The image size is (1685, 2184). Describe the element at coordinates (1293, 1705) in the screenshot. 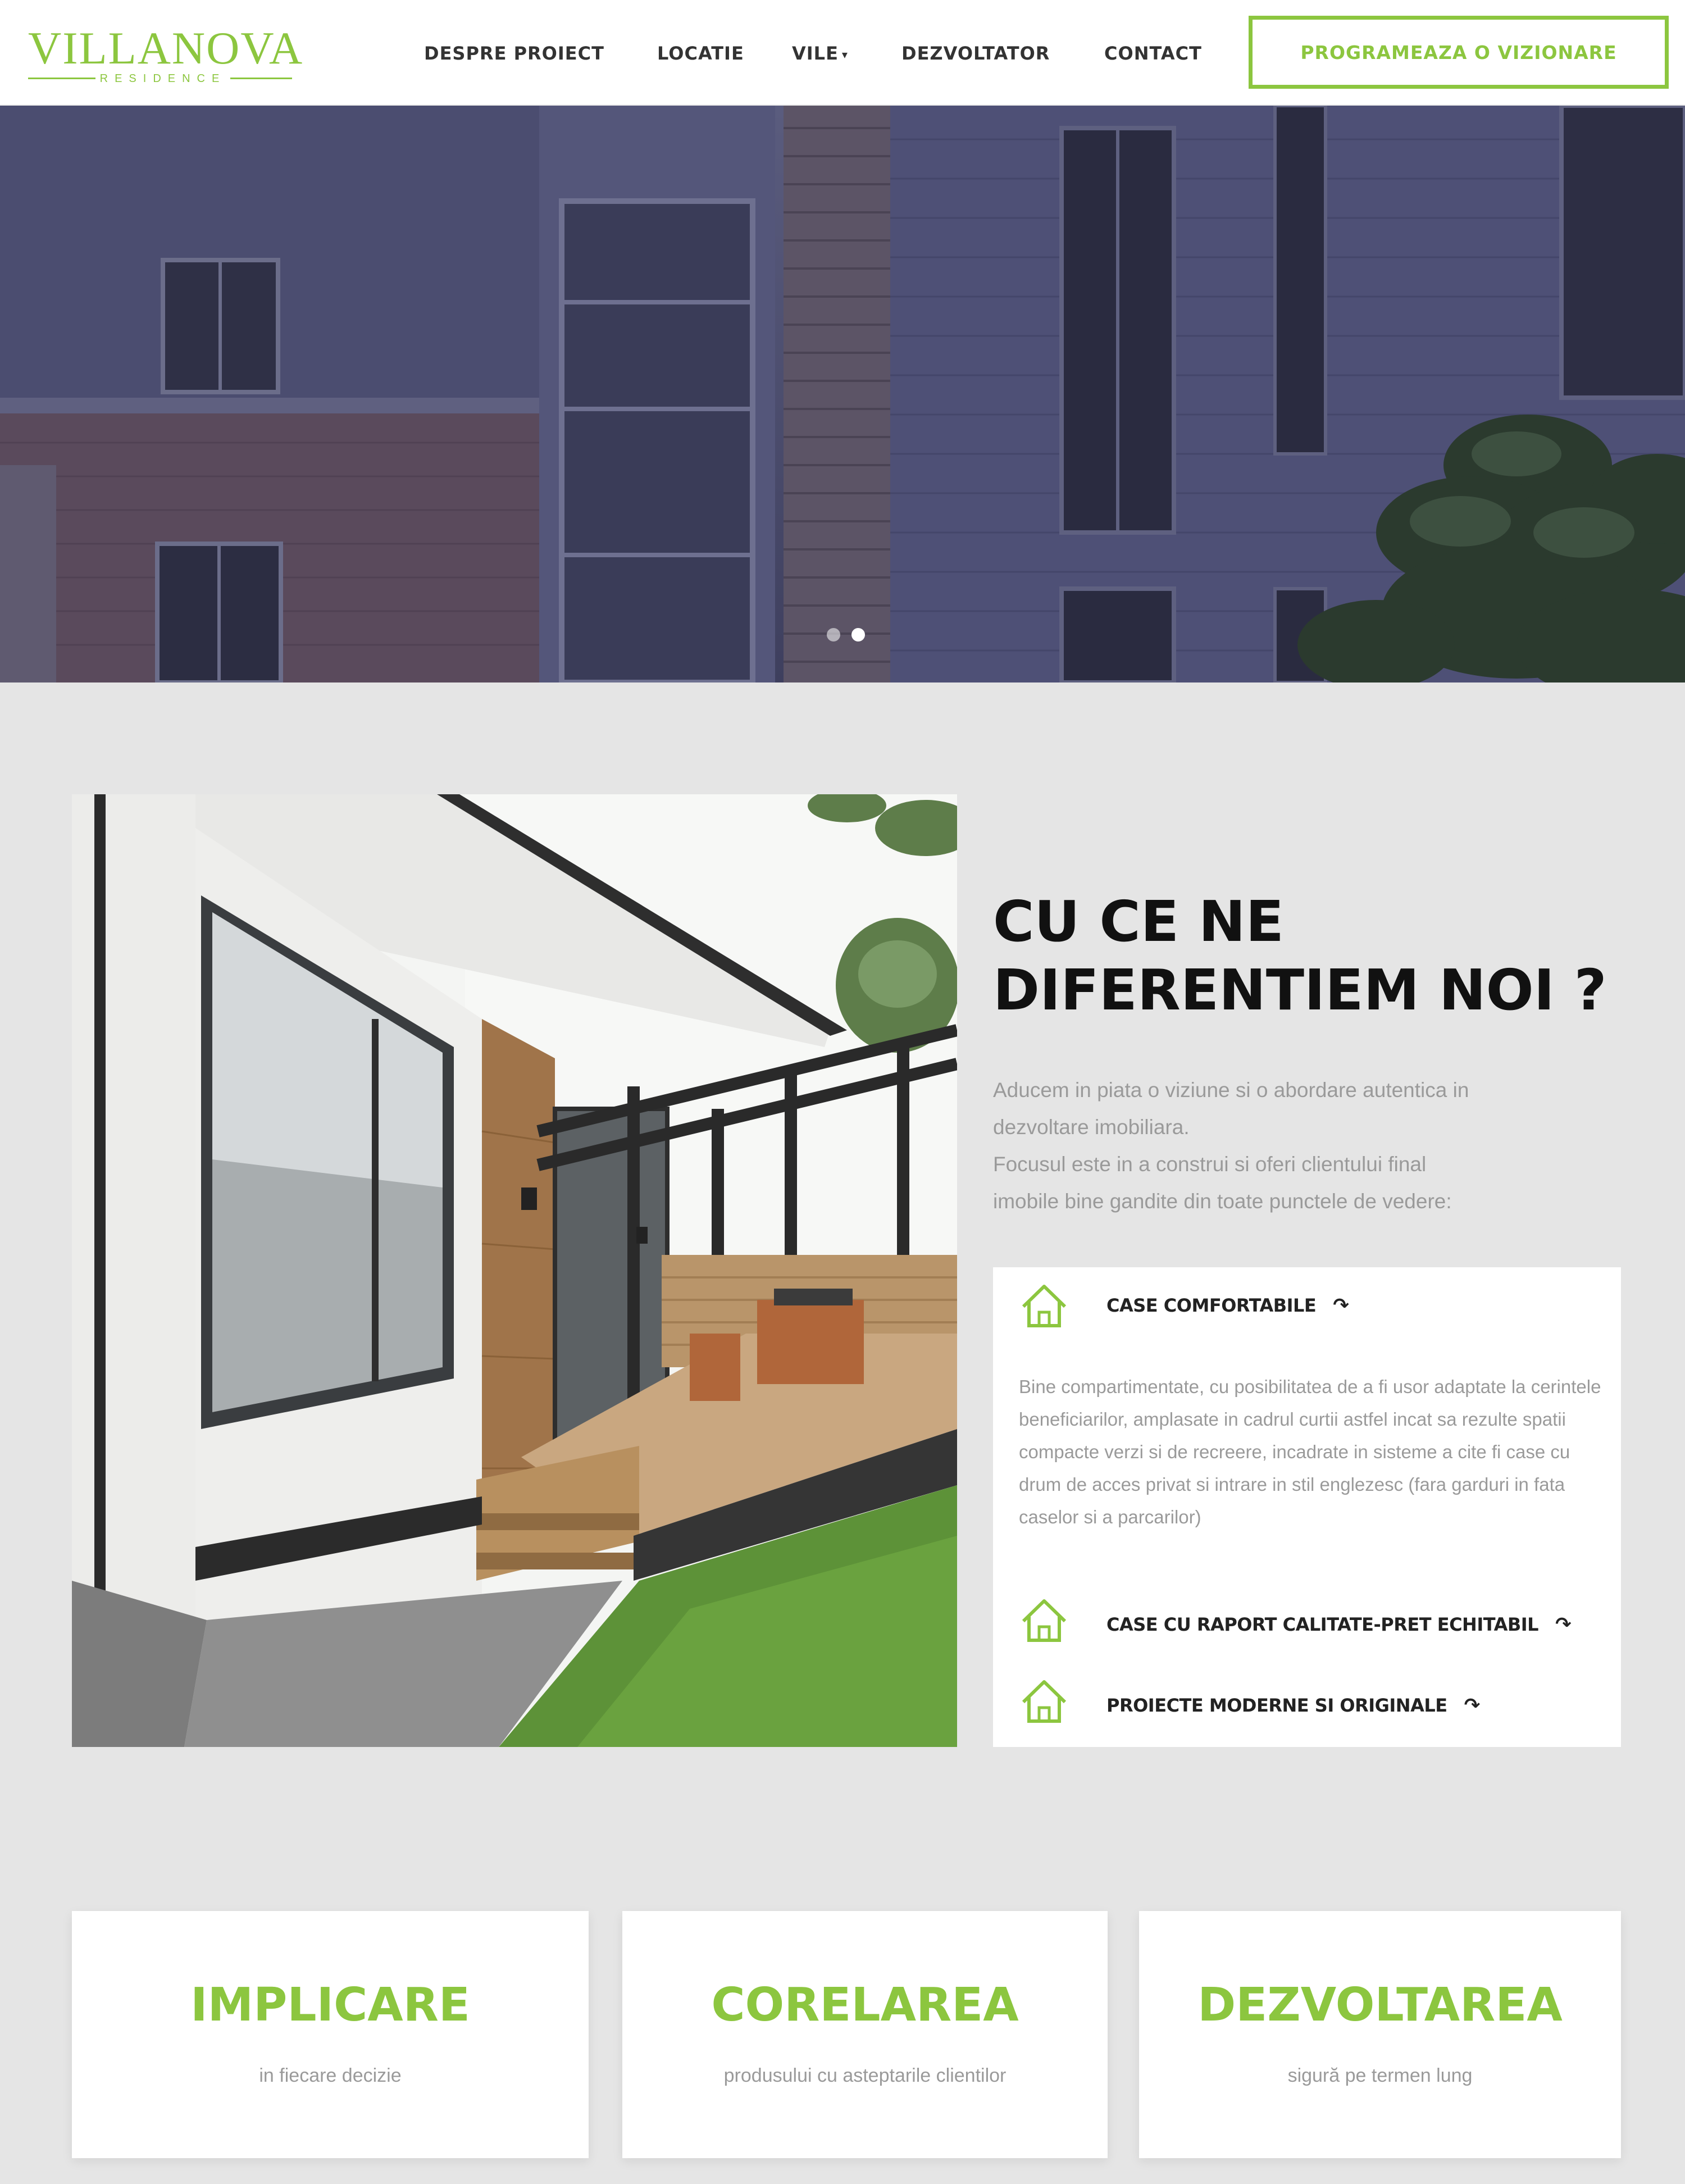

I see `accordion-title: PROIECTE MODERNE SI ORIGINALE ↷` at that location.